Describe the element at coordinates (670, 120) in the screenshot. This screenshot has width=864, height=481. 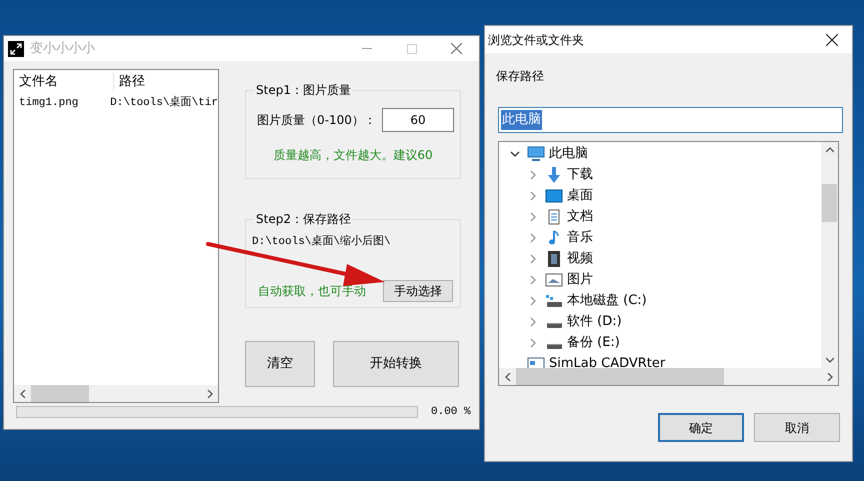
I see `path-input: 此电脑` at that location.